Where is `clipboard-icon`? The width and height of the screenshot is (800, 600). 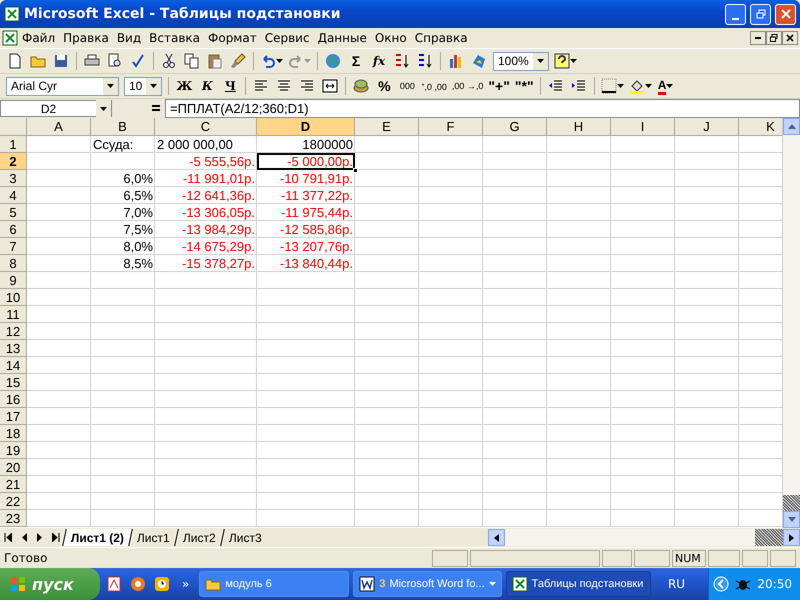
clipboard-icon is located at coordinates (215, 61).